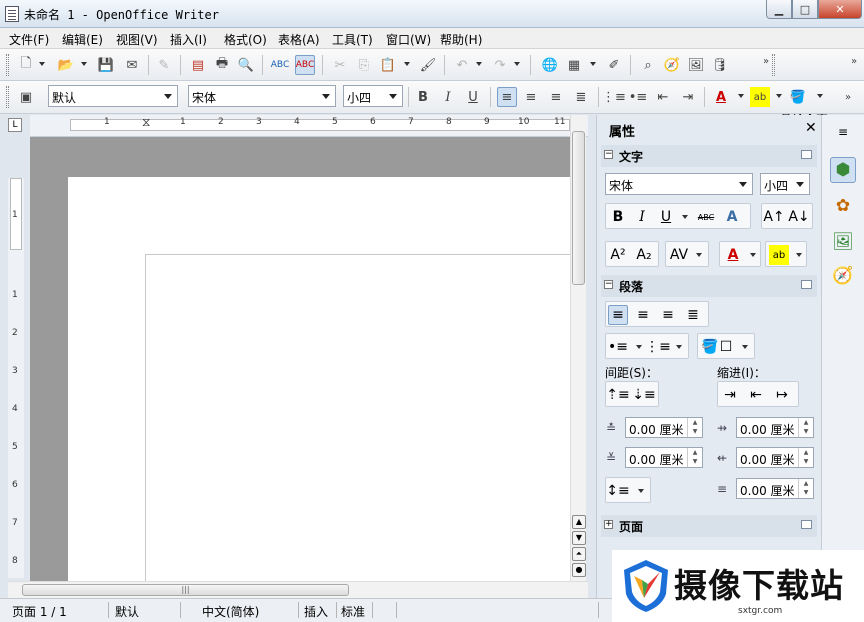  I want to click on menu-insert: 插入(I), so click(188, 39).